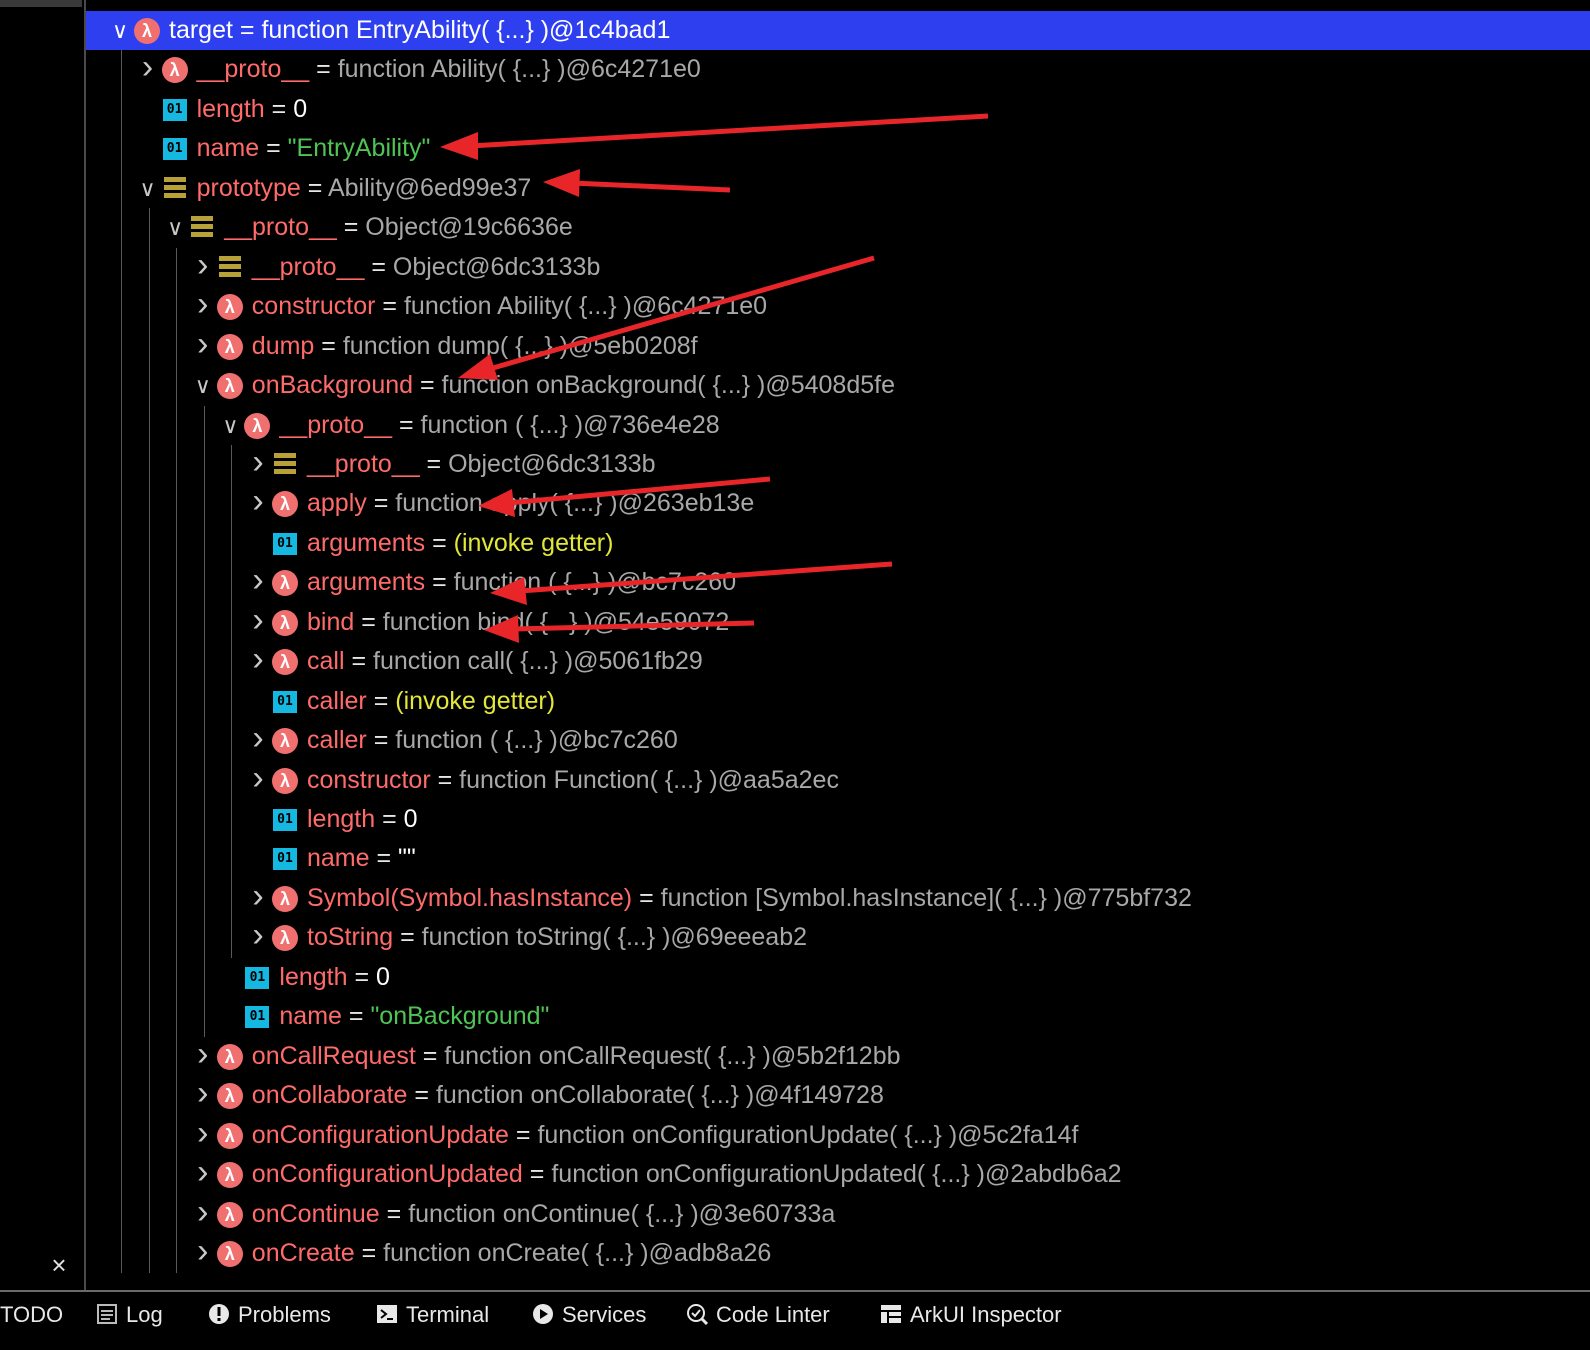  I want to click on property-value: function apply( {...} )@263eb13e, so click(575, 503).